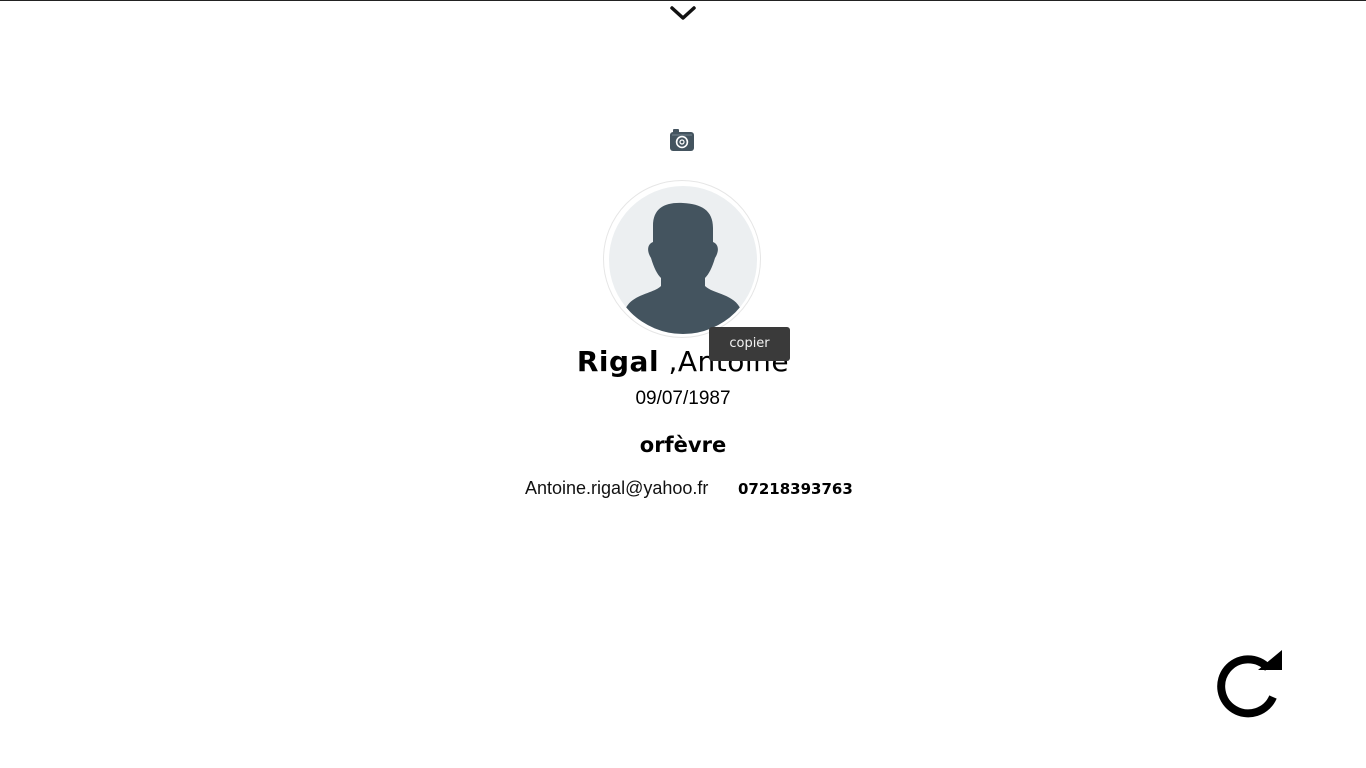 Image resolution: width=1366 pixels, height=768 pixels. What do you see at coordinates (682, 140) in the screenshot?
I see `camera-icon` at bounding box center [682, 140].